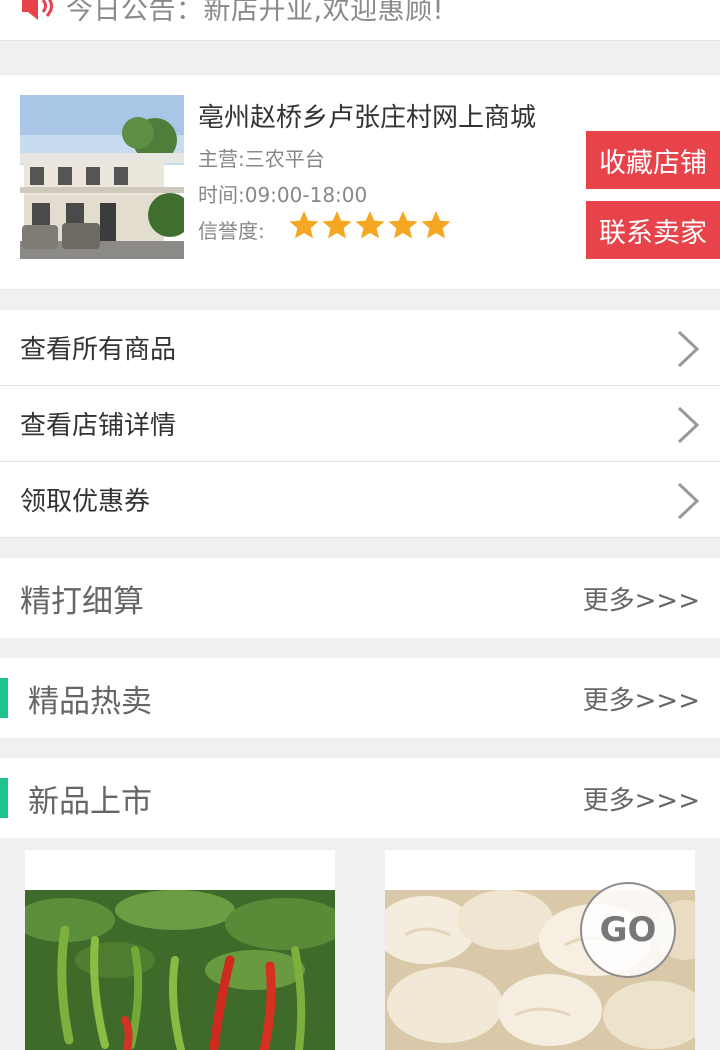 Image resolution: width=720 pixels, height=1050 pixels. I want to click on rating-stars, so click(370, 225).